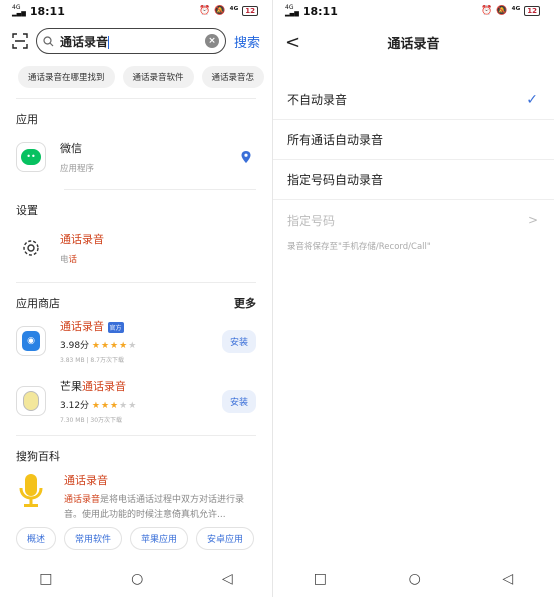 The image size is (554, 597). Describe the element at coordinates (136, 157) in the screenshot. I see `app-result-wechat: •• 微信 应用程序` at that location.